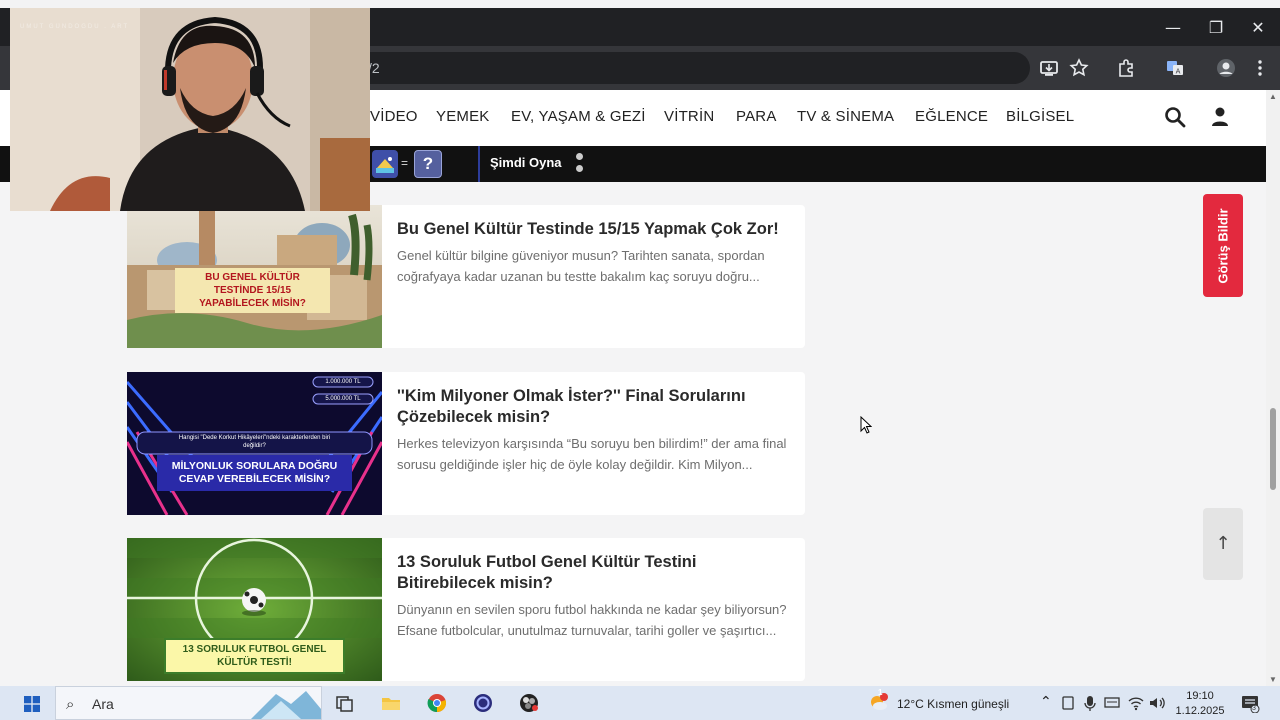 The width and height of the screenshot is (1280, 720). What do you see at coordinates (1200, 704) in the screenshot?
I see `taskbar-clock: 19:10 1.12.2025` at bounding box center [1200, 704].